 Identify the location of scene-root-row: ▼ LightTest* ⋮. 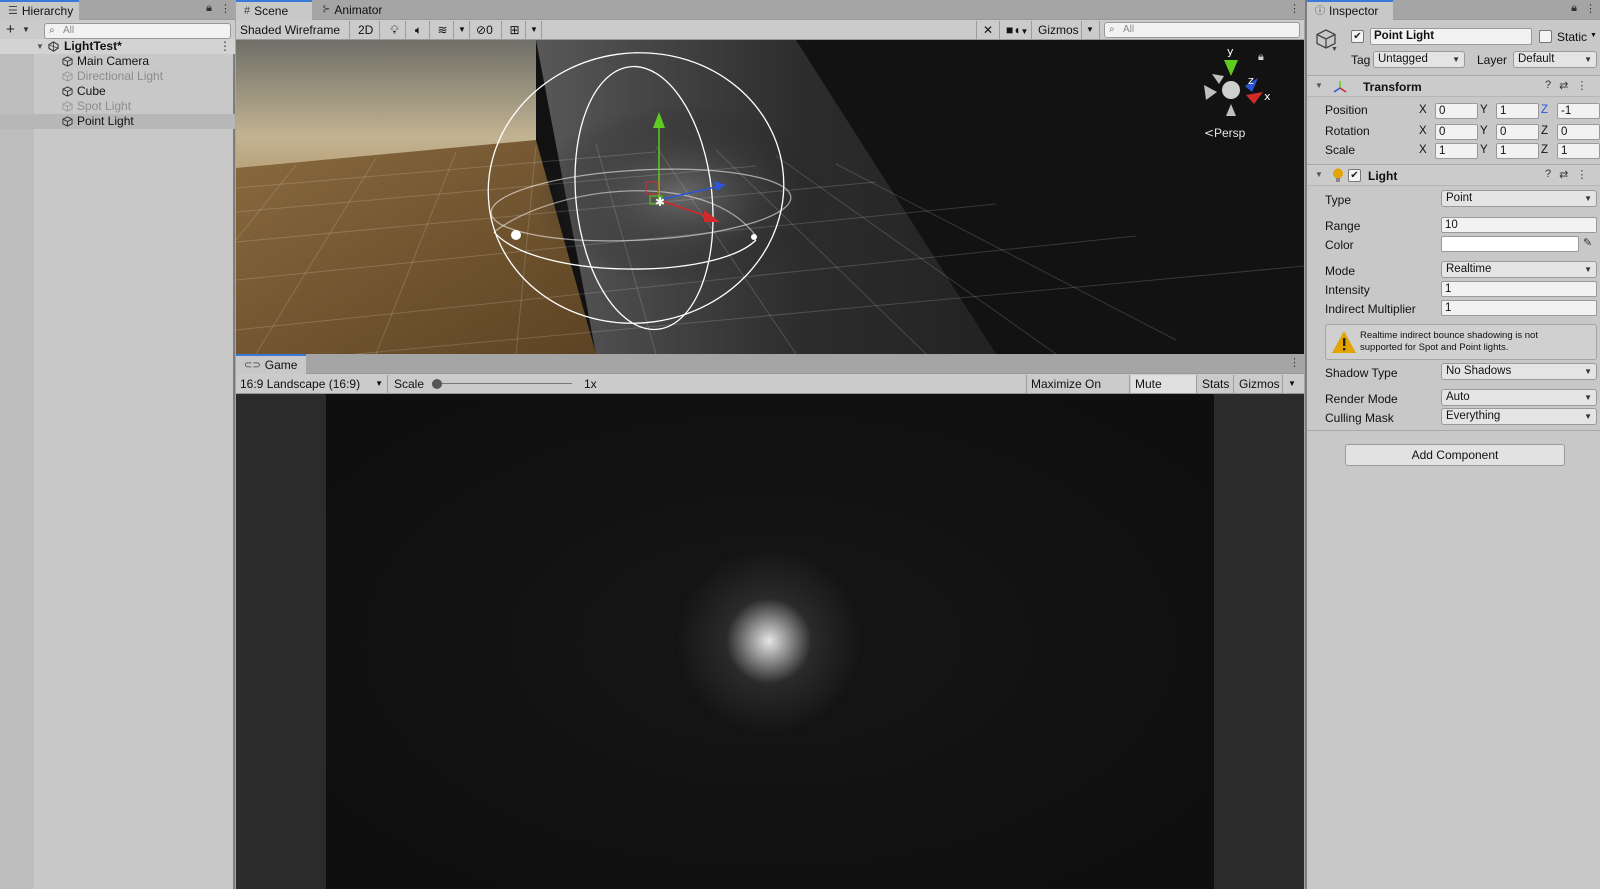
(117, 46).